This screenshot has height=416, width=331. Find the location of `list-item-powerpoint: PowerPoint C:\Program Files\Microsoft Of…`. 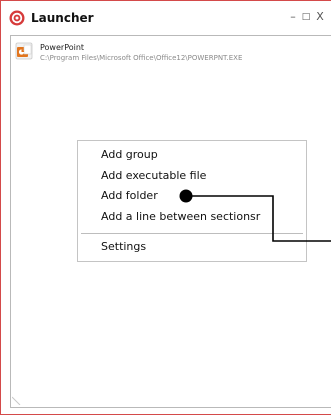

list-item-powerpoint: PowerPoint C:\Program Files\Microsoft Of… is located at coordinates (173, 56).